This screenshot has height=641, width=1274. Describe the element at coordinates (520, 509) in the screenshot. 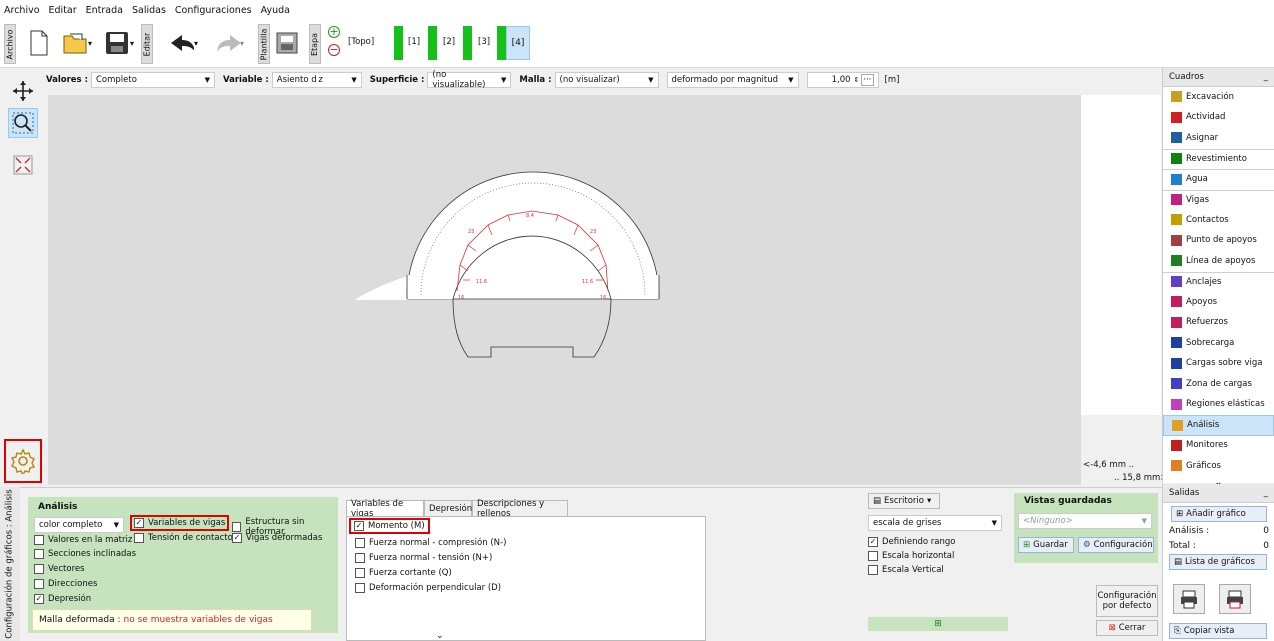

I see `tab-descripciones: Descripciones y rellenos` at that location.